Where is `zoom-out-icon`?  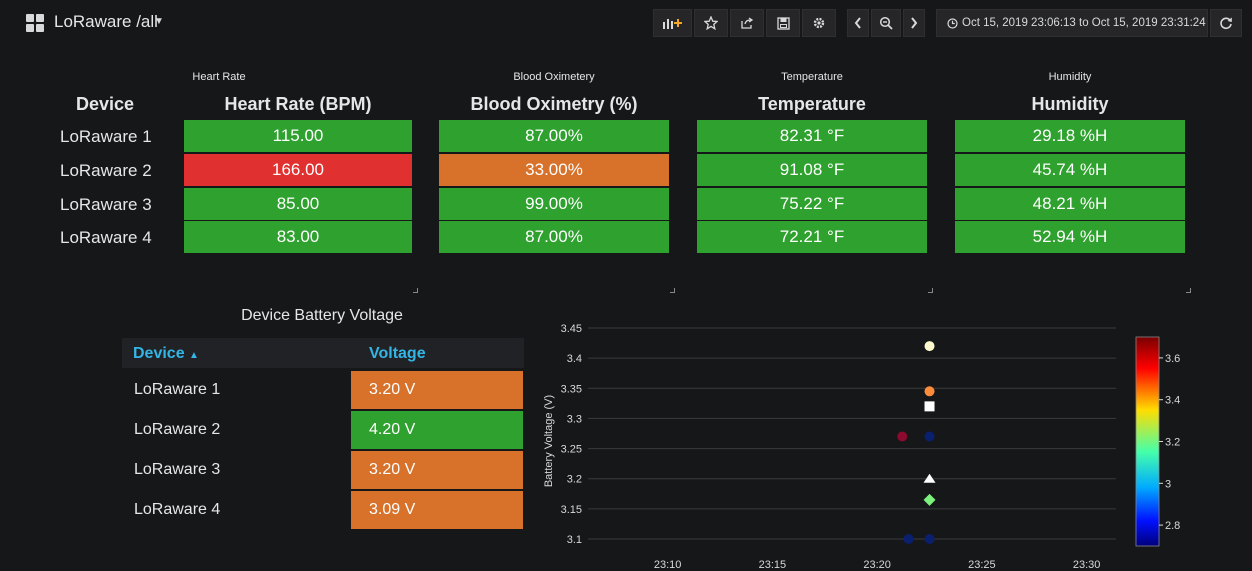
zoom-out-icon is located at coordinates (886, 23).